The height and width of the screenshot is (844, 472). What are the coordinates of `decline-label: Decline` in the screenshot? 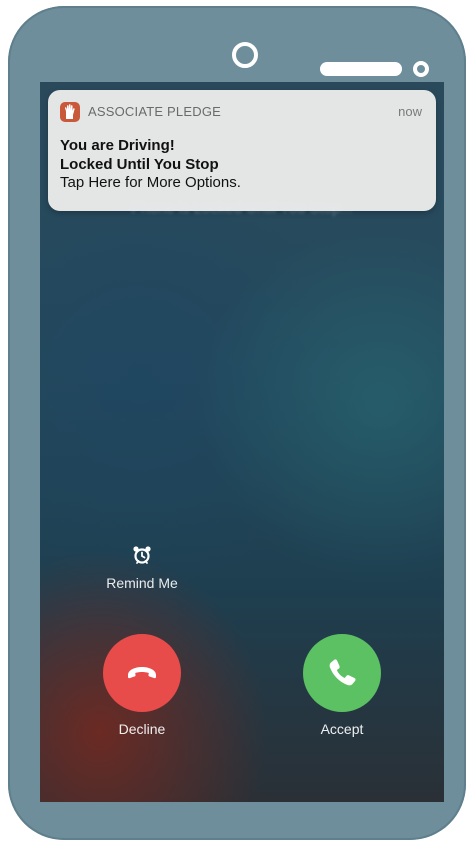 It's located at (142, 729).